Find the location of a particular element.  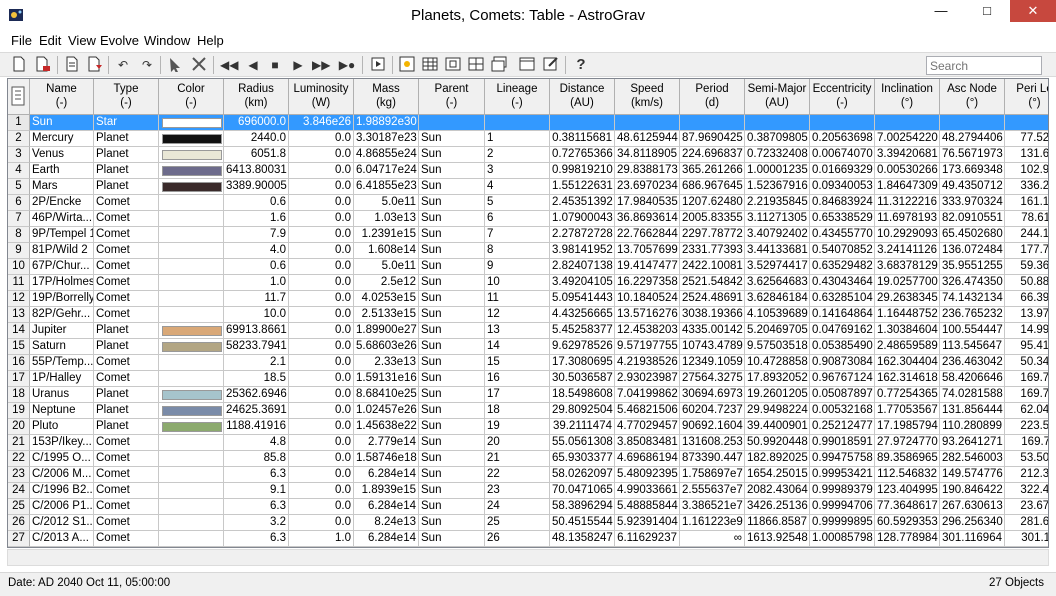

cell-mass: 1.45638e22 is located at coordinates (386, 427).